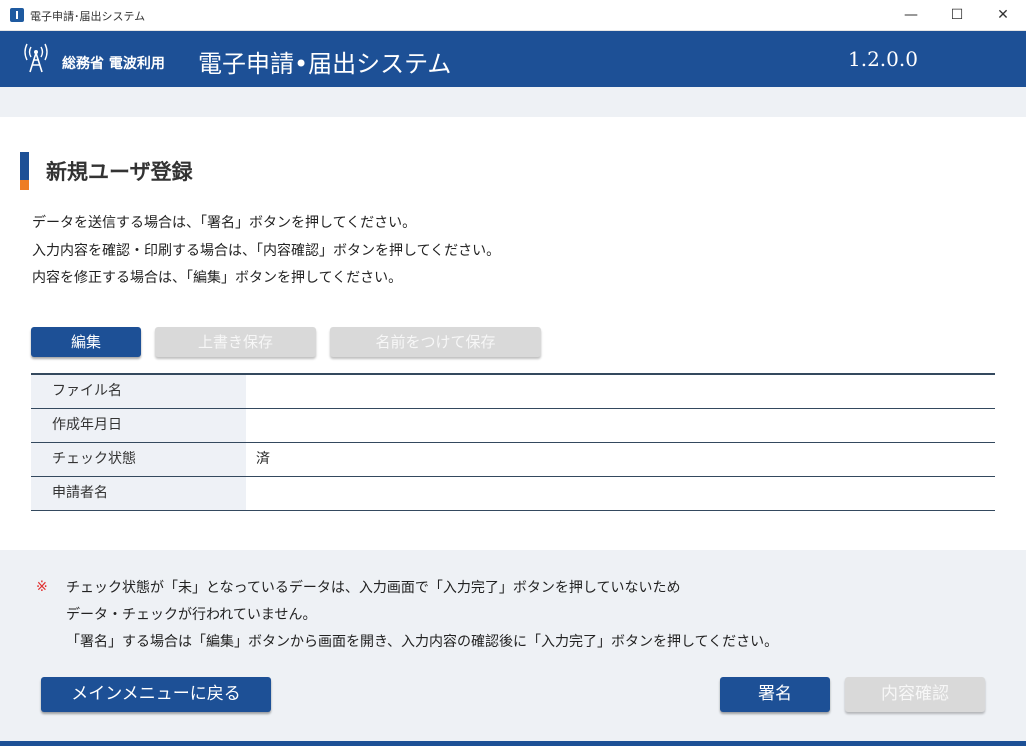 The width and height of the screenshot is (1026, 746). I want to click on window-title: 電子申請･届出システム, so click(88, 16).